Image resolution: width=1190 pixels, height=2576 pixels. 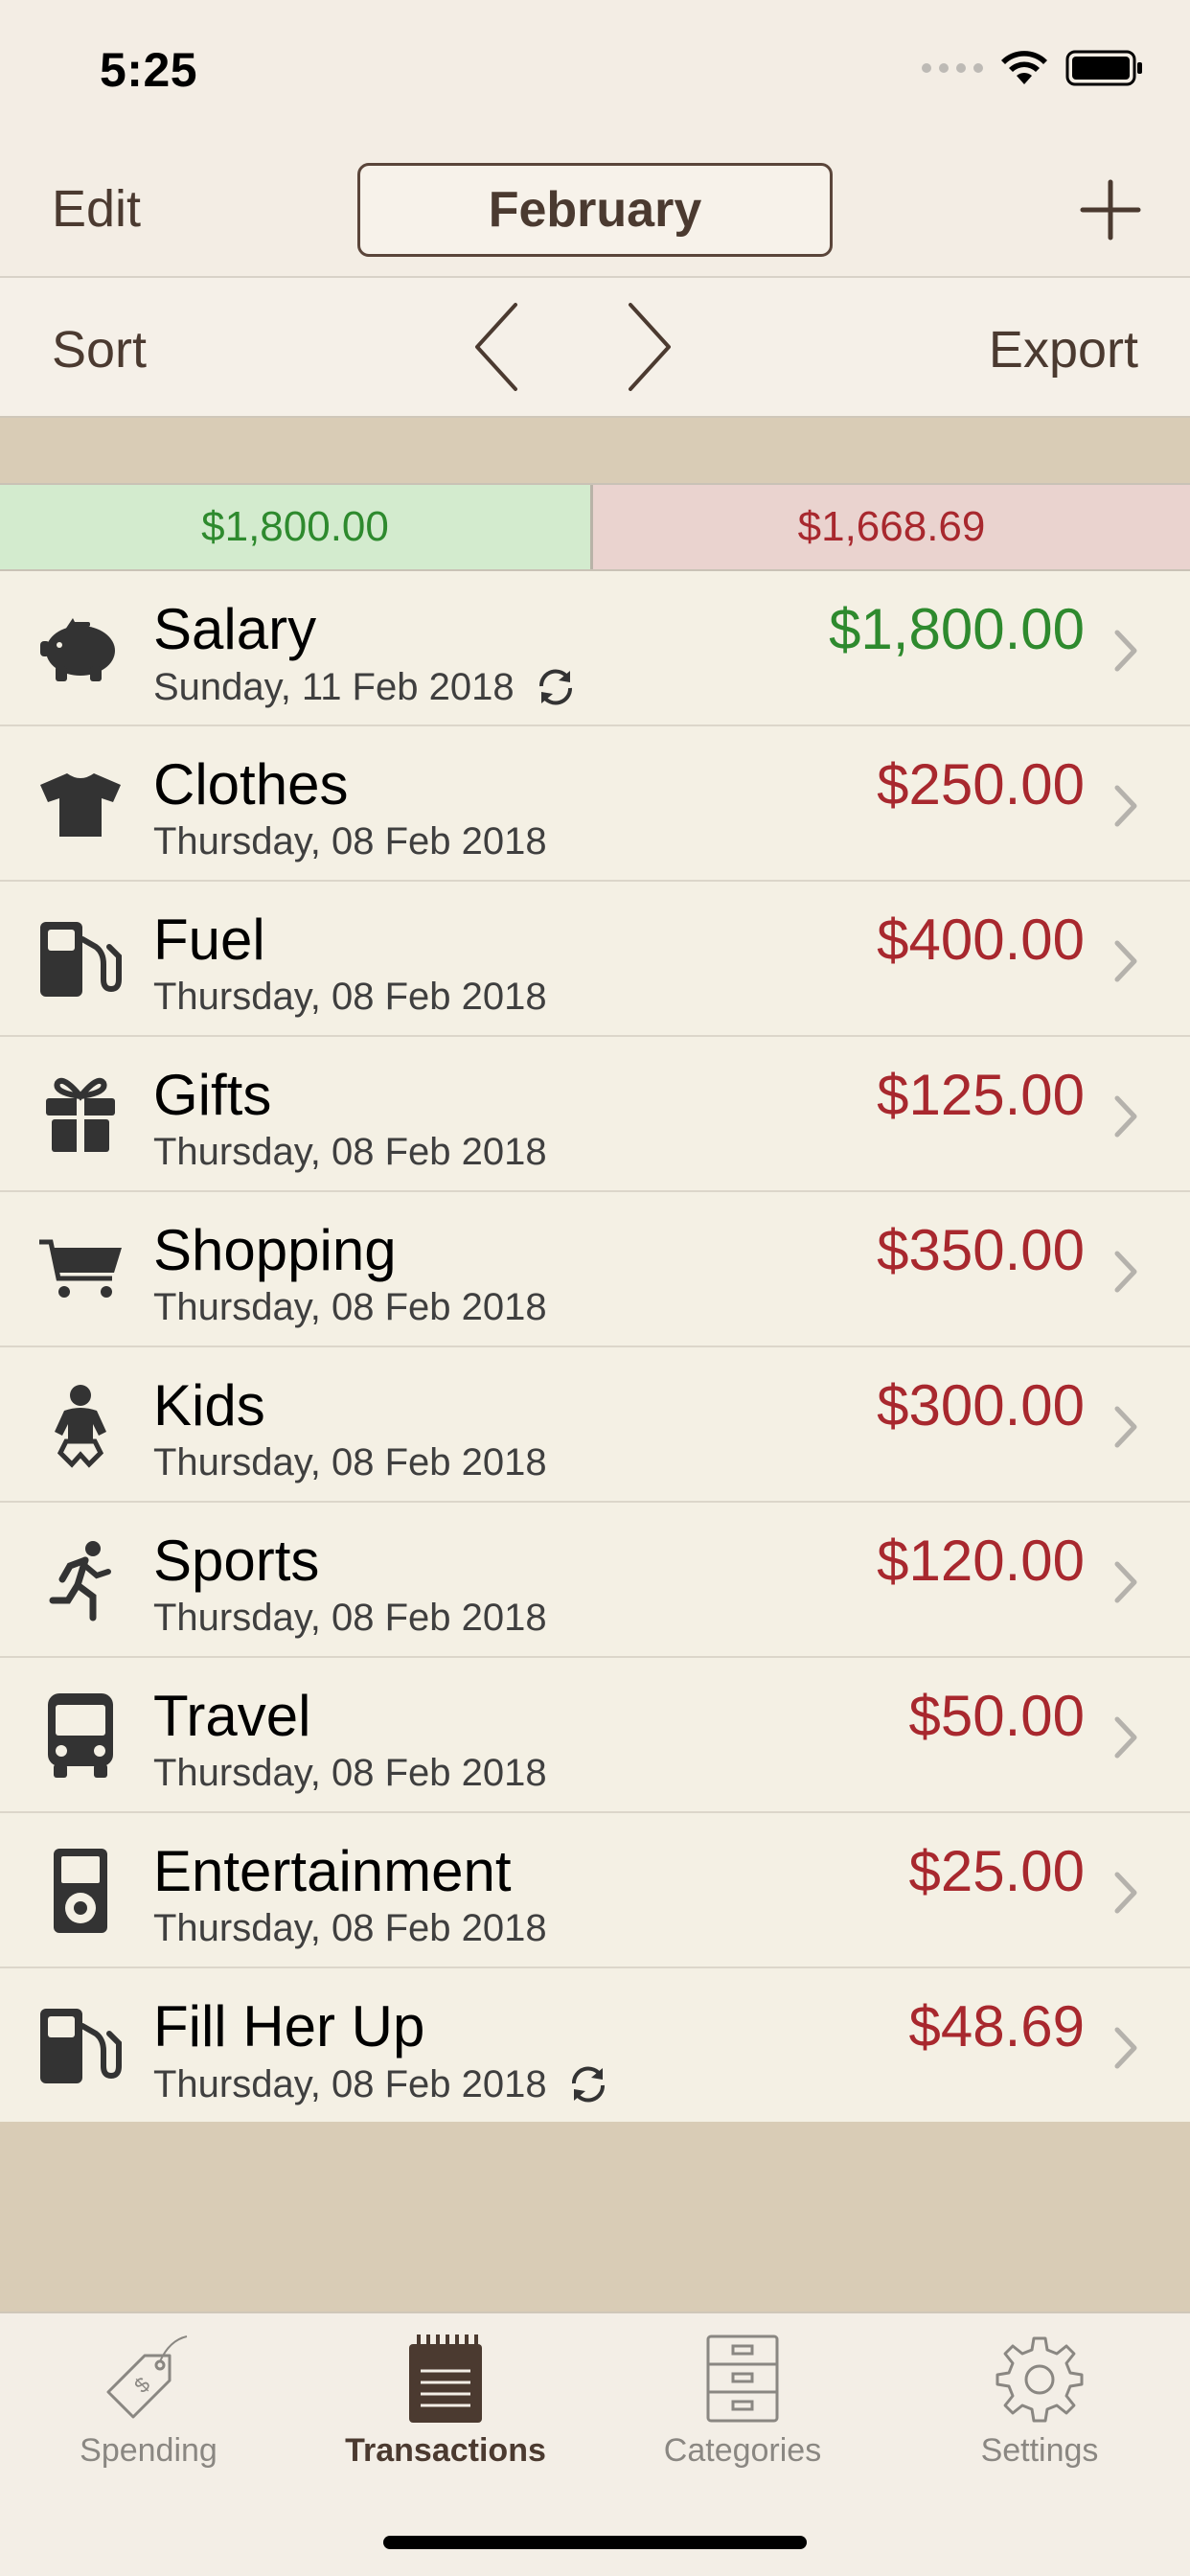 I want to click on transaction-title: Salary, so click(x=235, y=629).